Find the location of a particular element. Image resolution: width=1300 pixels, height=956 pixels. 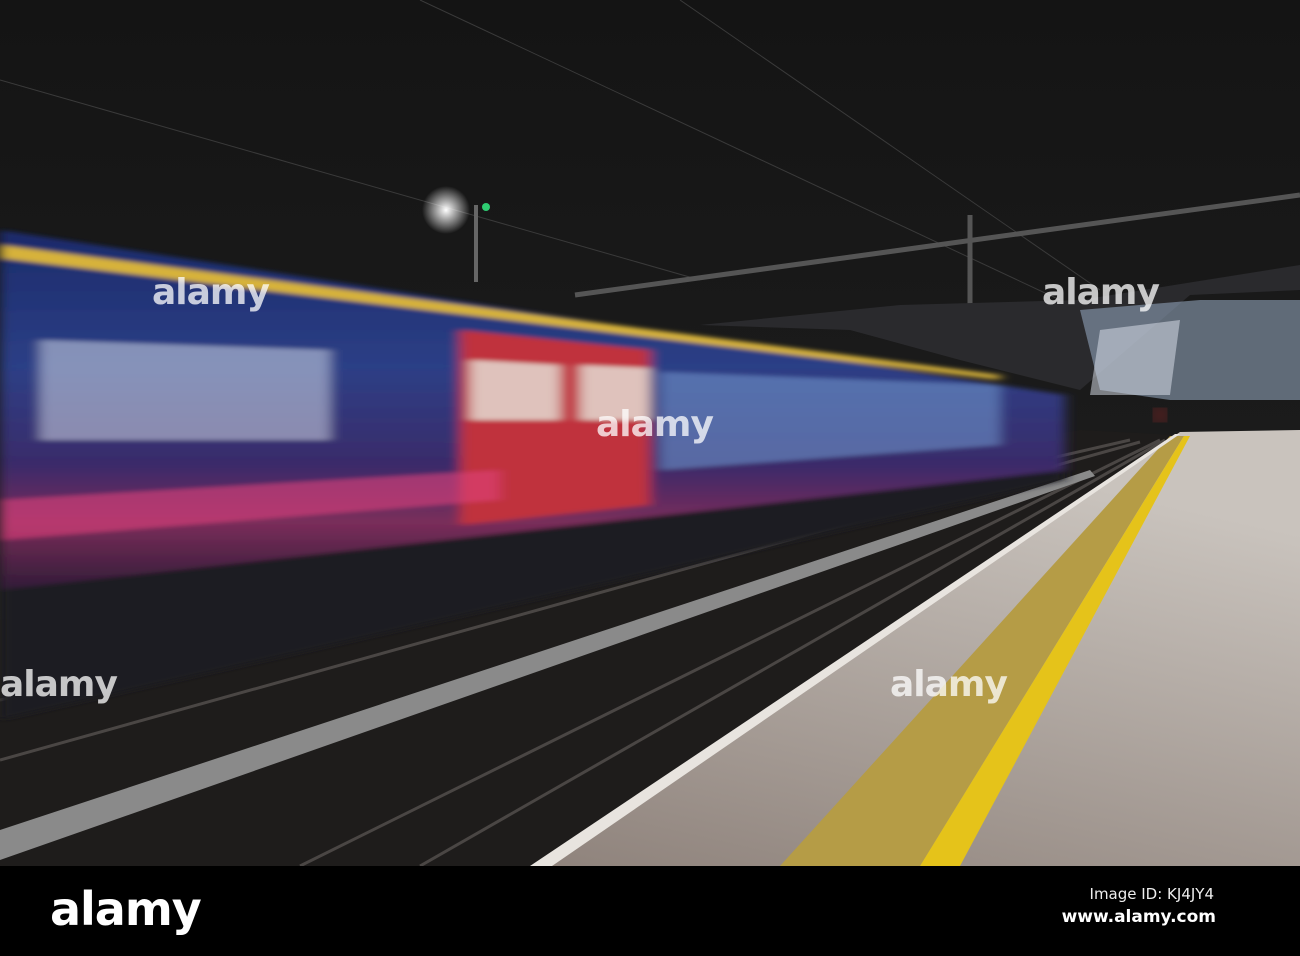

street-lamp is located at coordinates (446, 210).